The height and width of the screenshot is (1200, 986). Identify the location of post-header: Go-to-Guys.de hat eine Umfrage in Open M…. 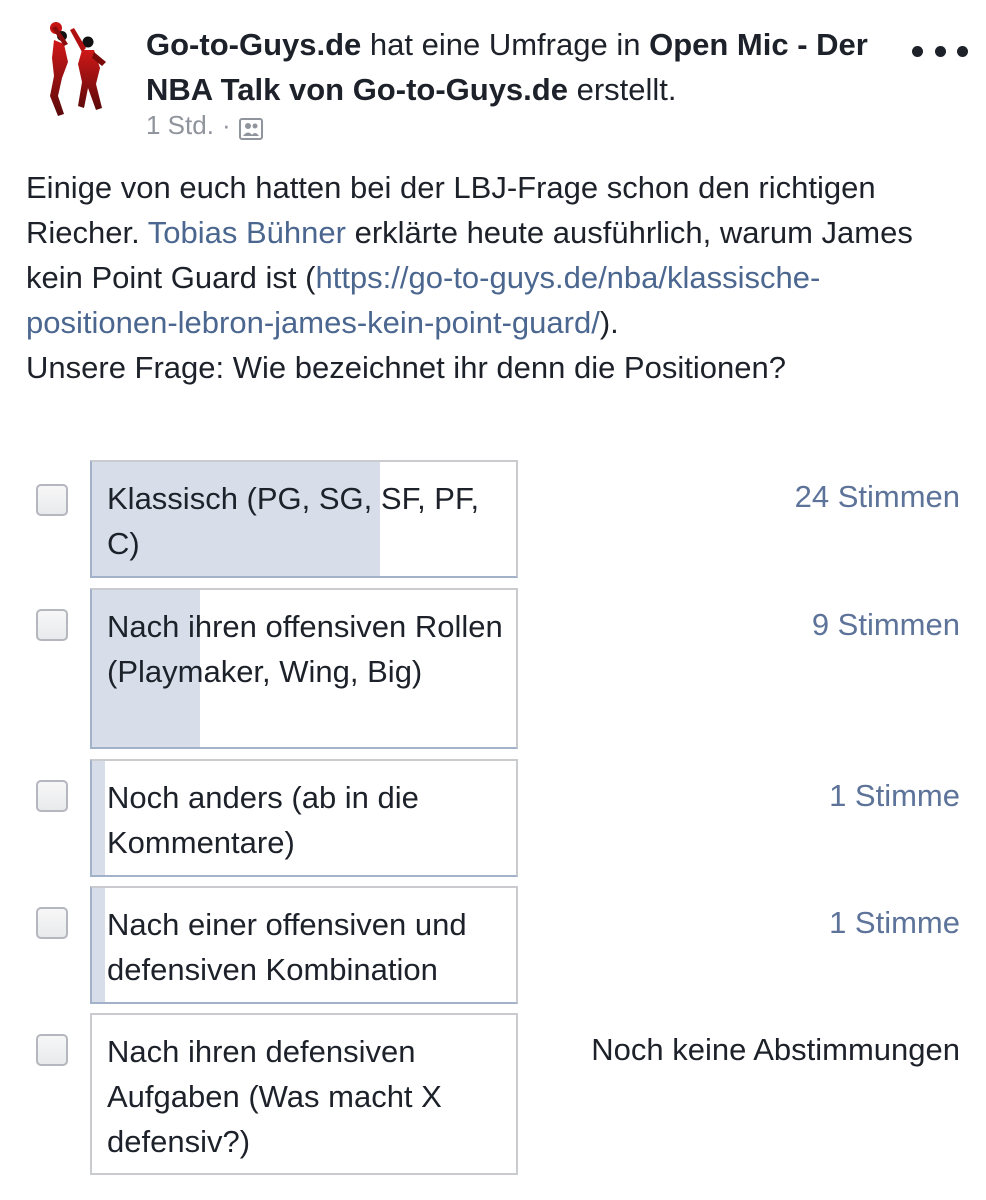
(493, 75).